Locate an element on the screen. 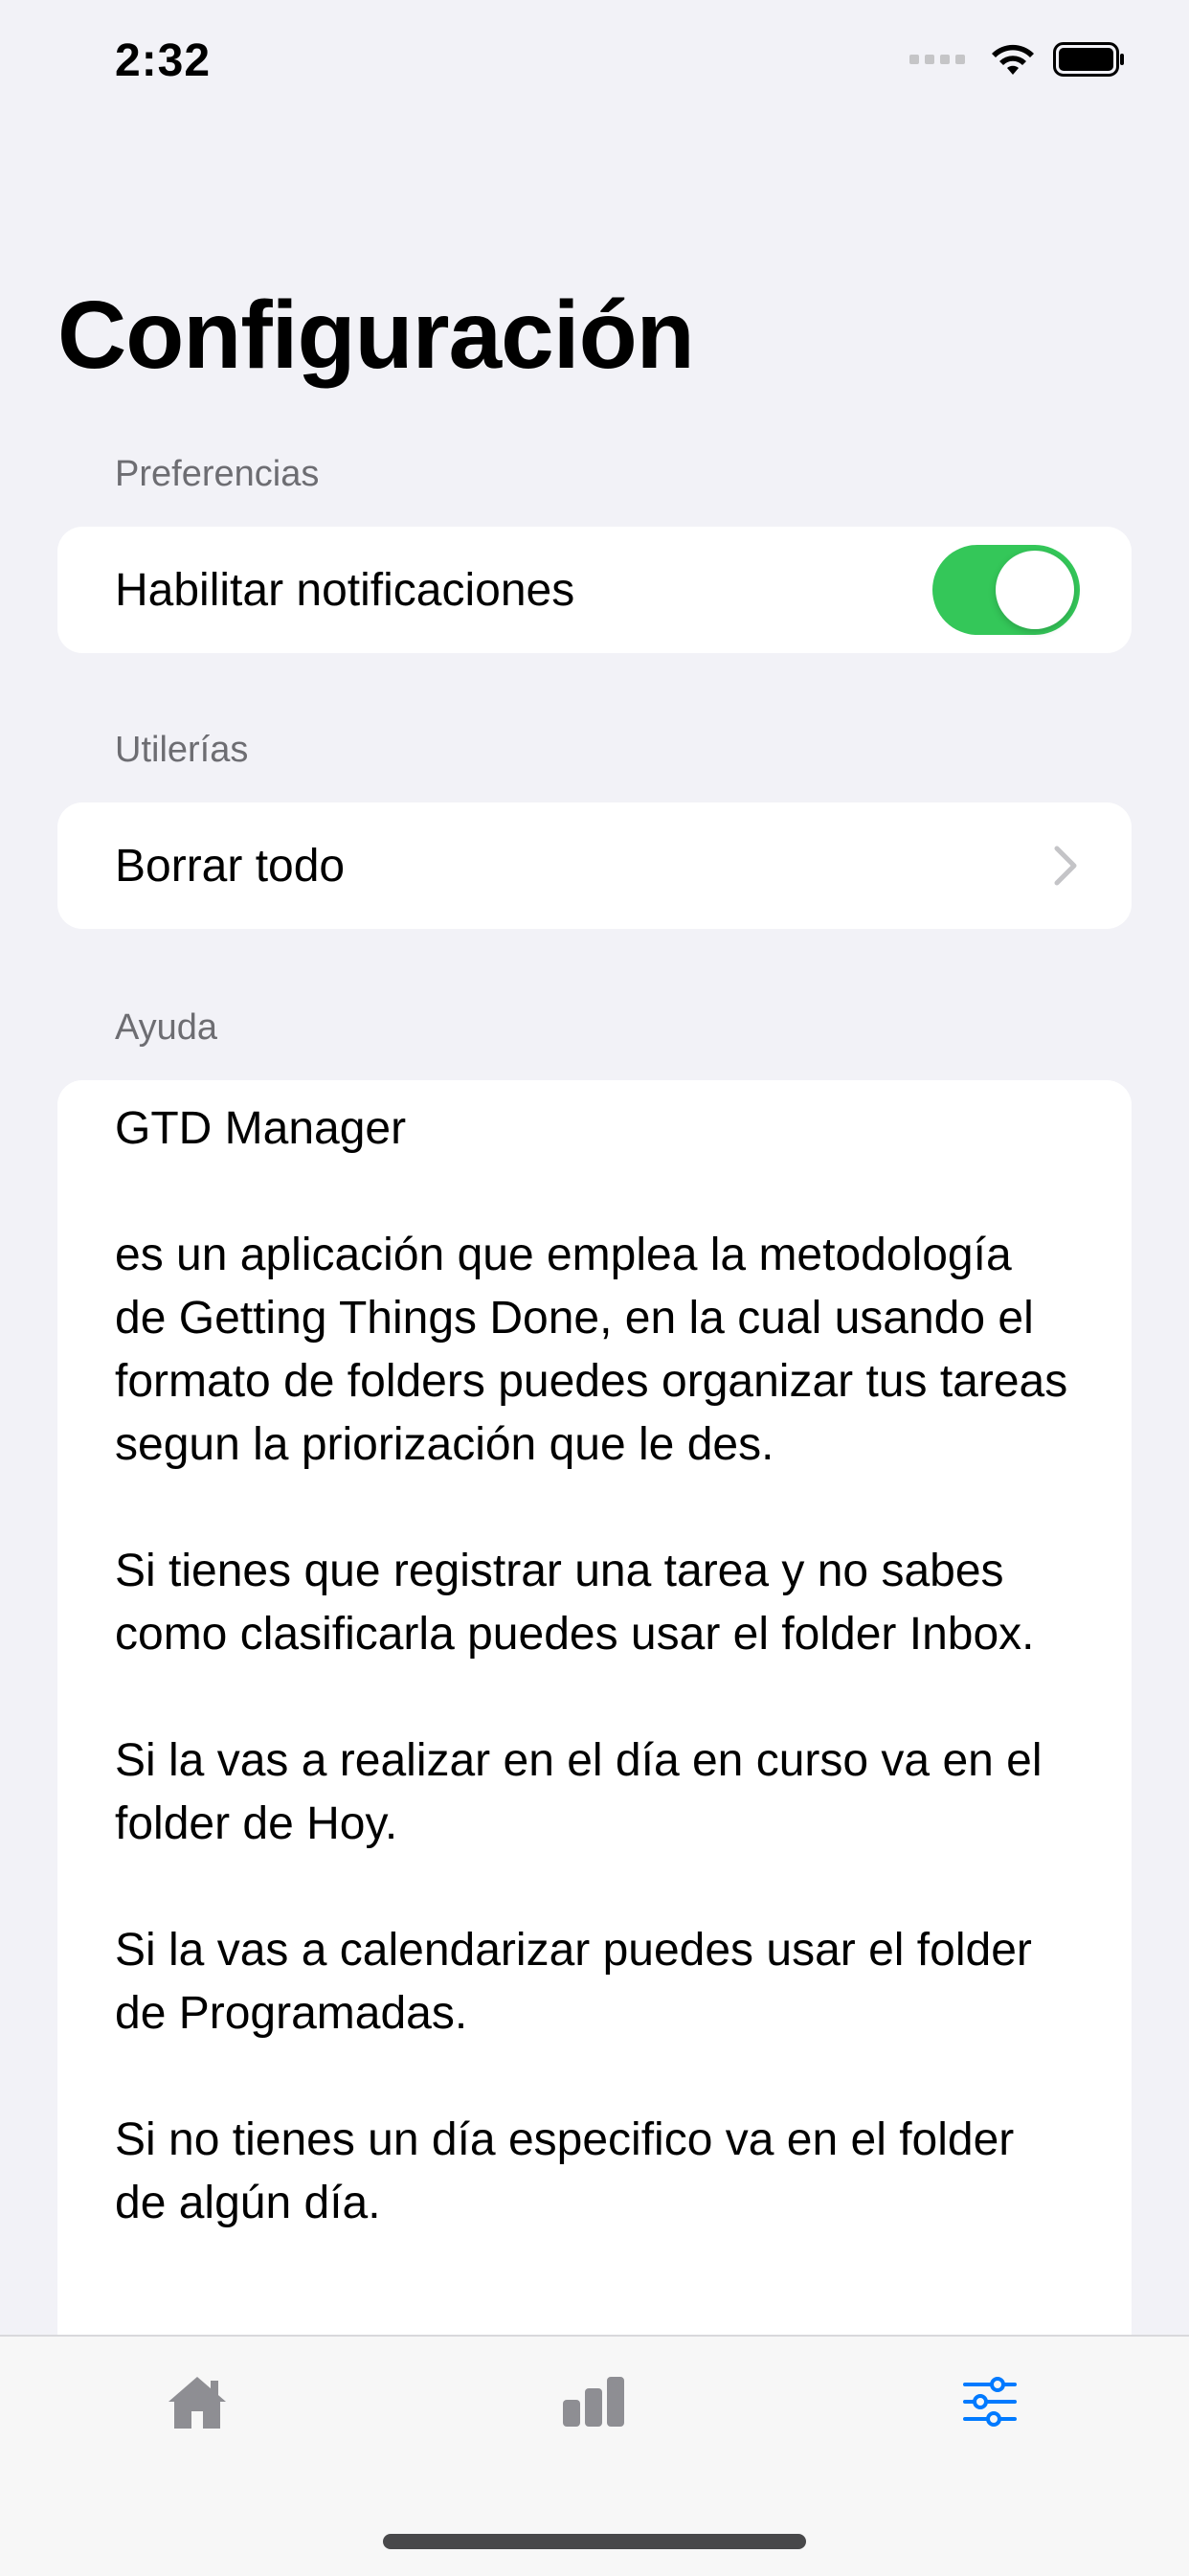  tab-home is located at coordinates (197, 2401).